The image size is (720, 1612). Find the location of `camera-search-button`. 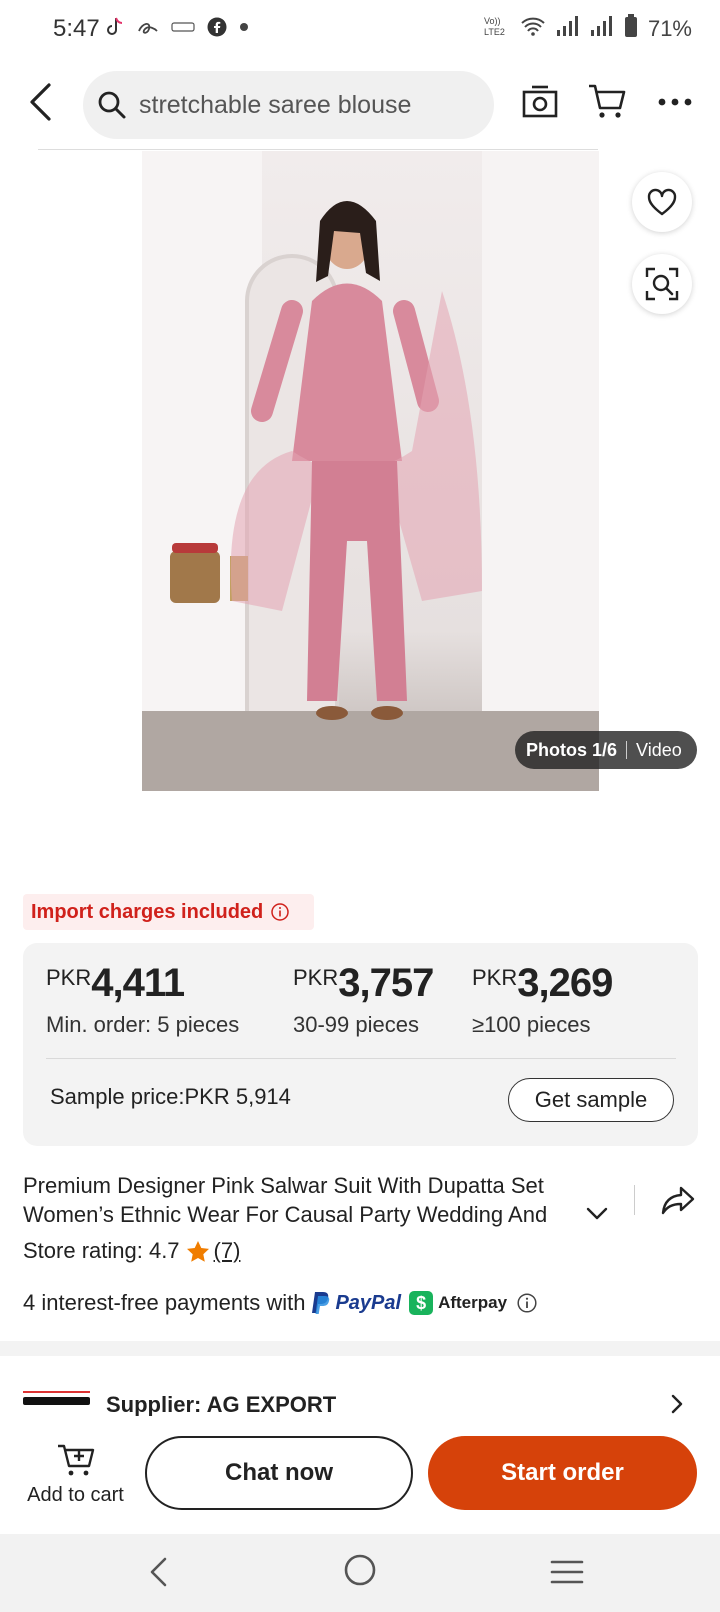

camera-search-button is located at coordinates (540, 102).